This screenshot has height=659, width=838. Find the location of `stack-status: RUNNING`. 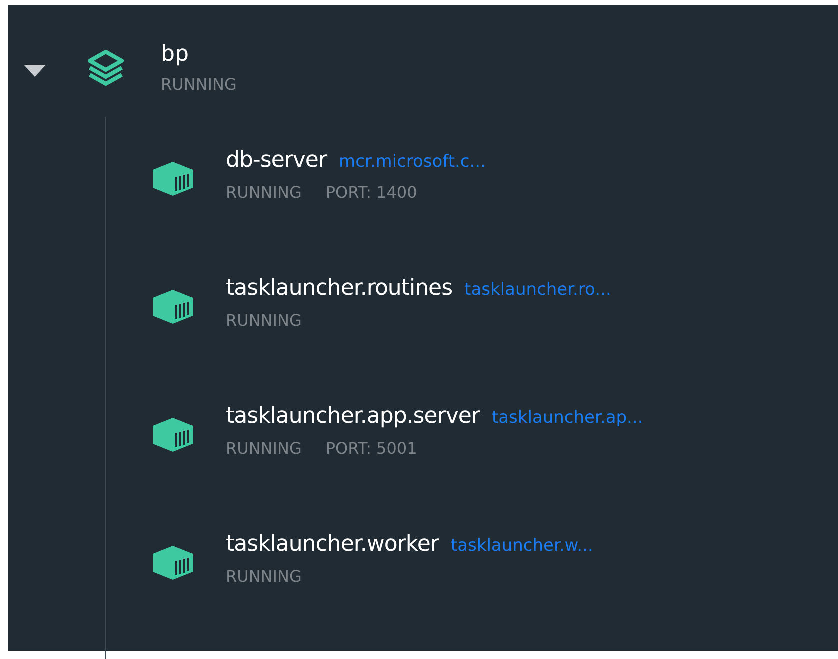

stack-status: RUNNING is located at coordinates (199, 85).